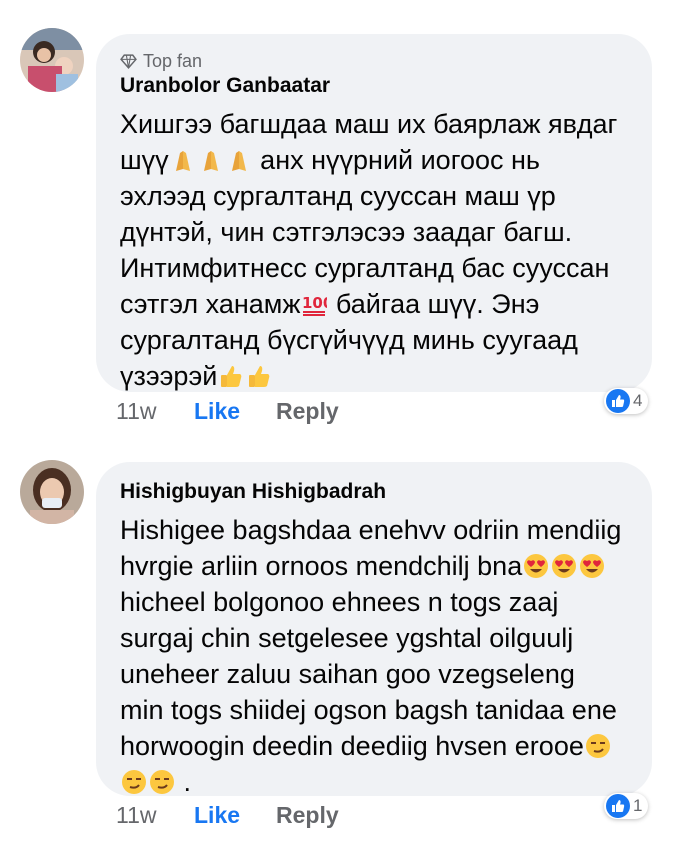 The image size is (675, 850). I want to click on top-fan-badge: Top fan, so click(372, 61).